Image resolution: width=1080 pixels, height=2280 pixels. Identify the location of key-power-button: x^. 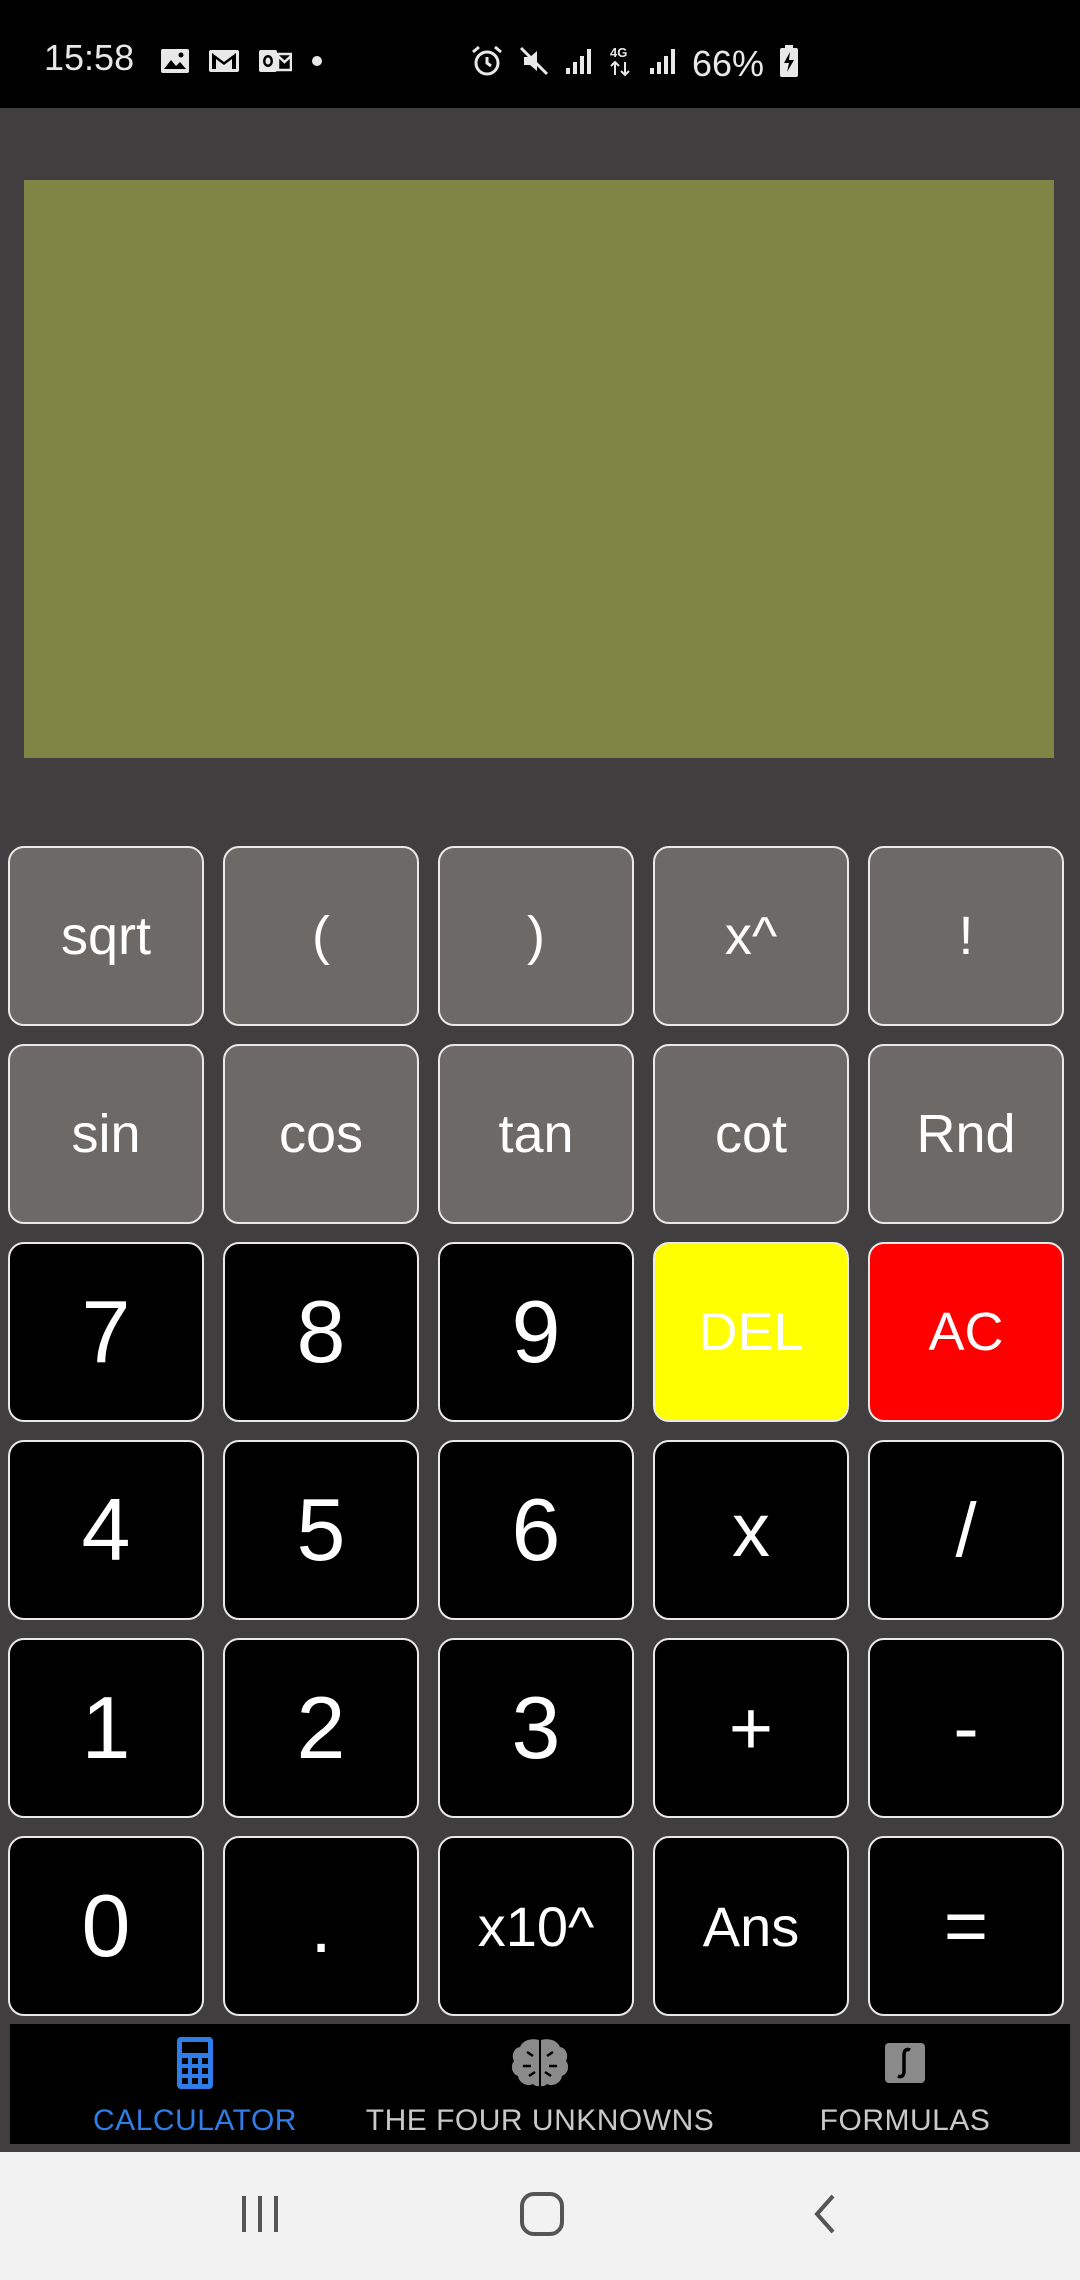
(751, 936).